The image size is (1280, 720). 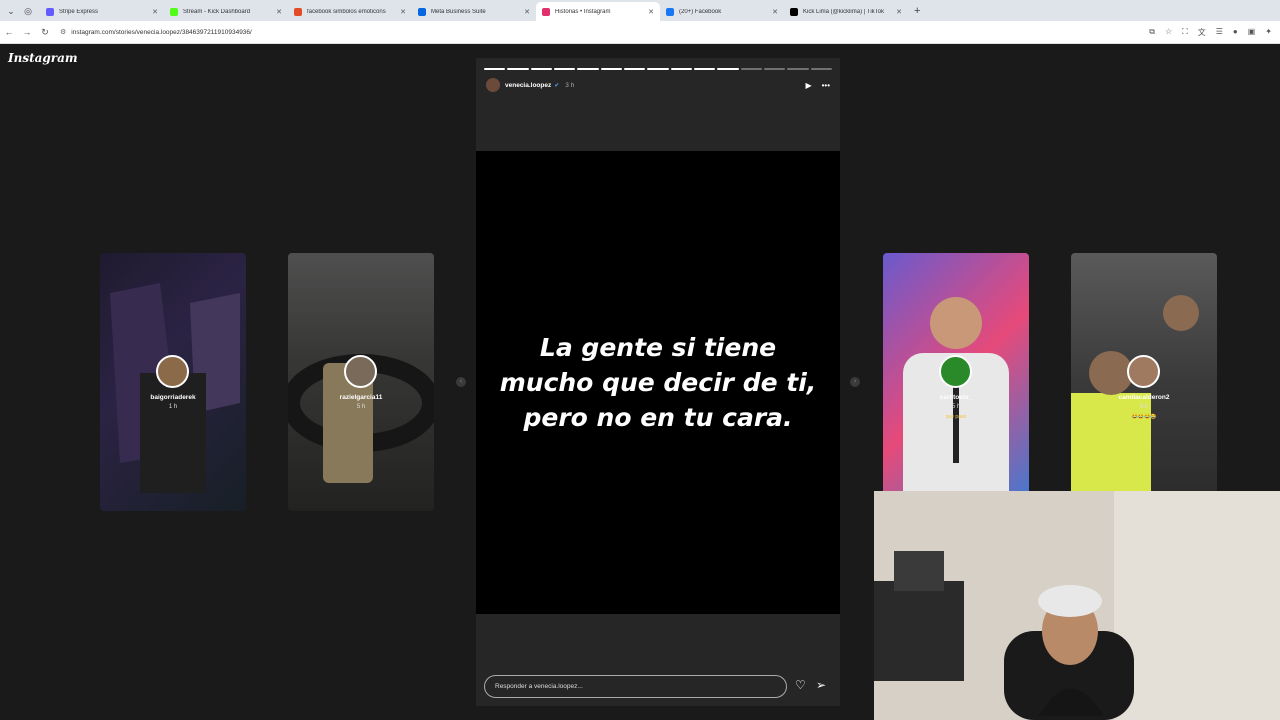 I want to click on story-username: razielgarcia11, so click(x=361, y=397).